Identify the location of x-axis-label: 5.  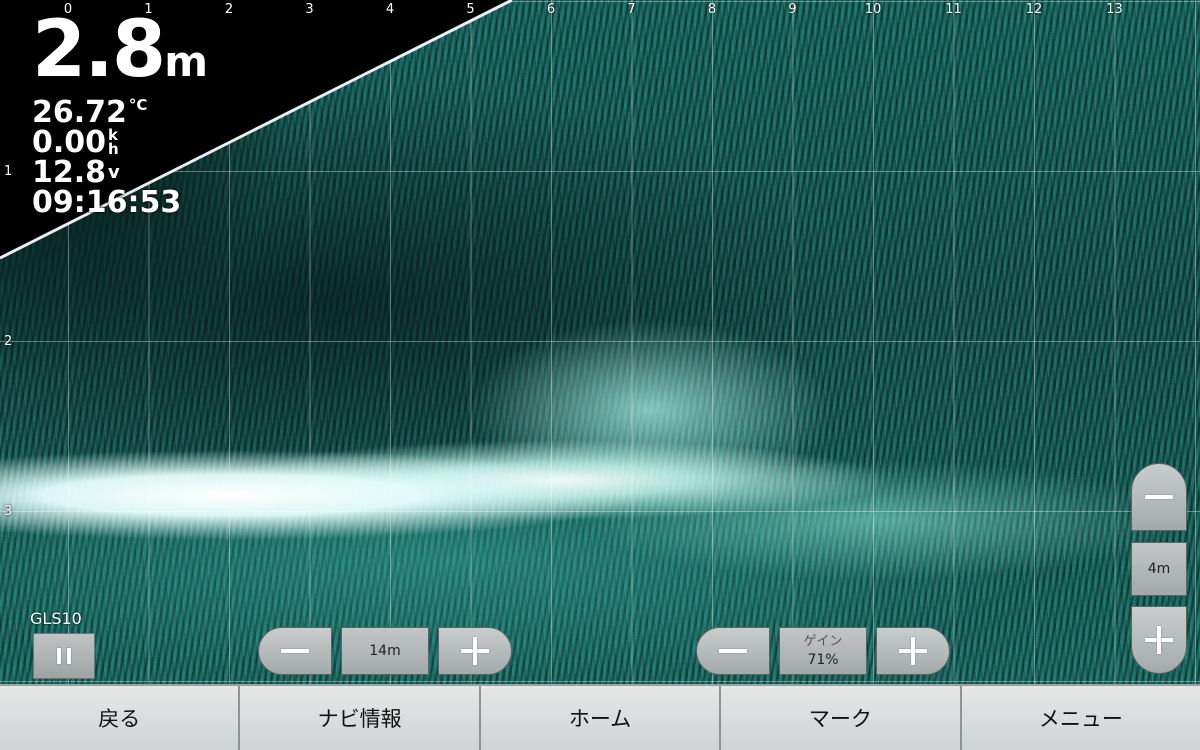
(470, 9).